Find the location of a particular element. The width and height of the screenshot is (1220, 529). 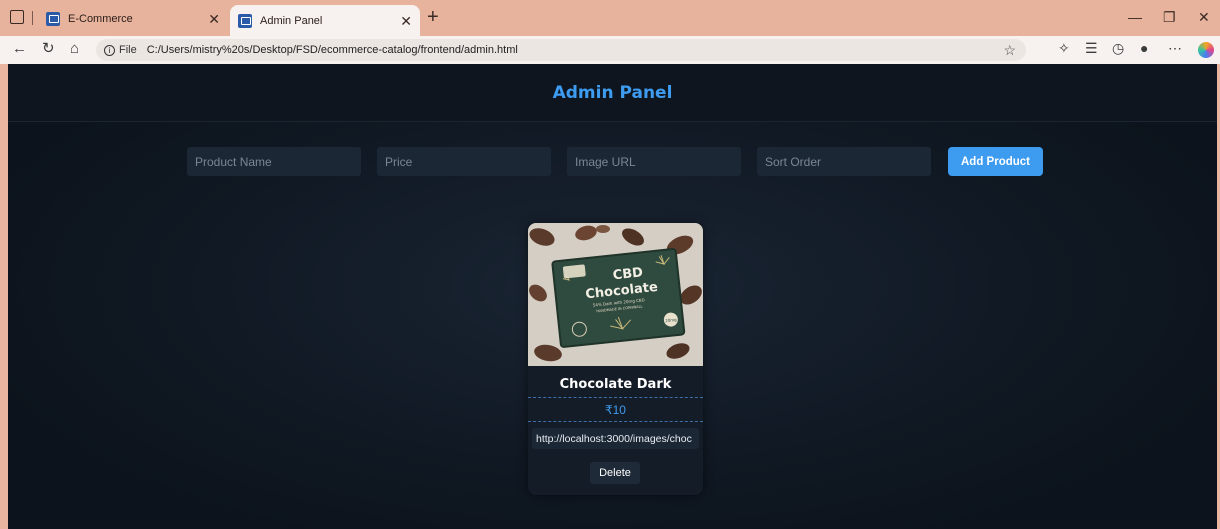

extensions-icon: ✧ is located at coordinates (1064, 48).